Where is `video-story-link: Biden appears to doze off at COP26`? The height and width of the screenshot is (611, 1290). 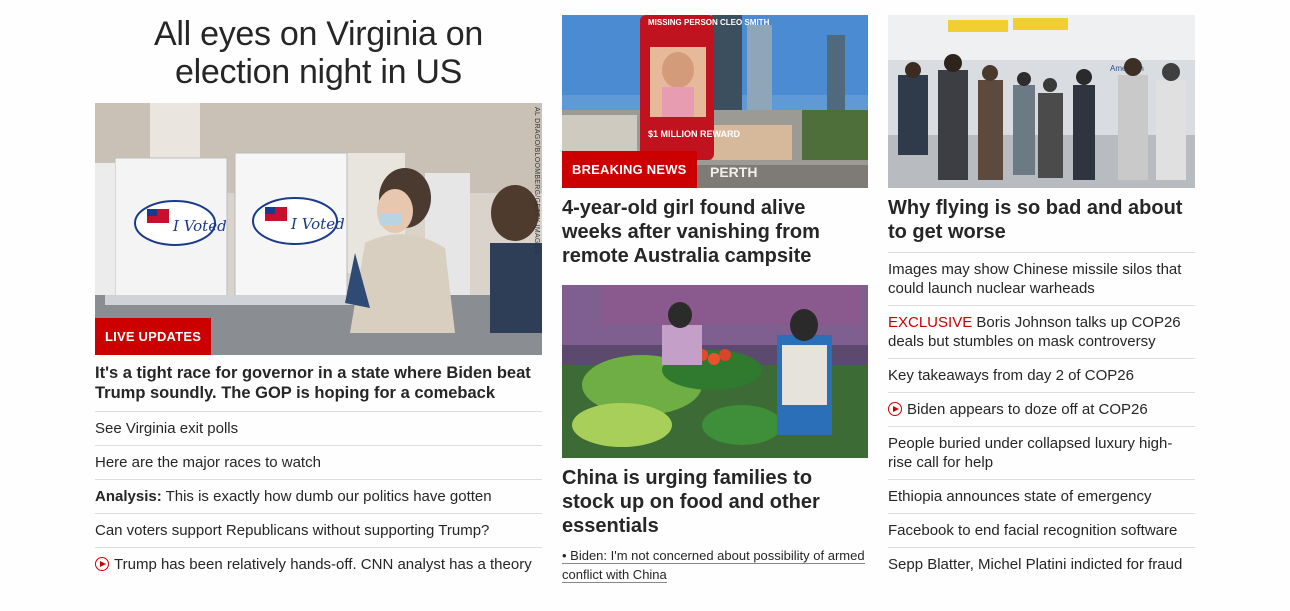
video-story-link: Biden appears to doze off at COP26 is located at coordinates (1041, 410).